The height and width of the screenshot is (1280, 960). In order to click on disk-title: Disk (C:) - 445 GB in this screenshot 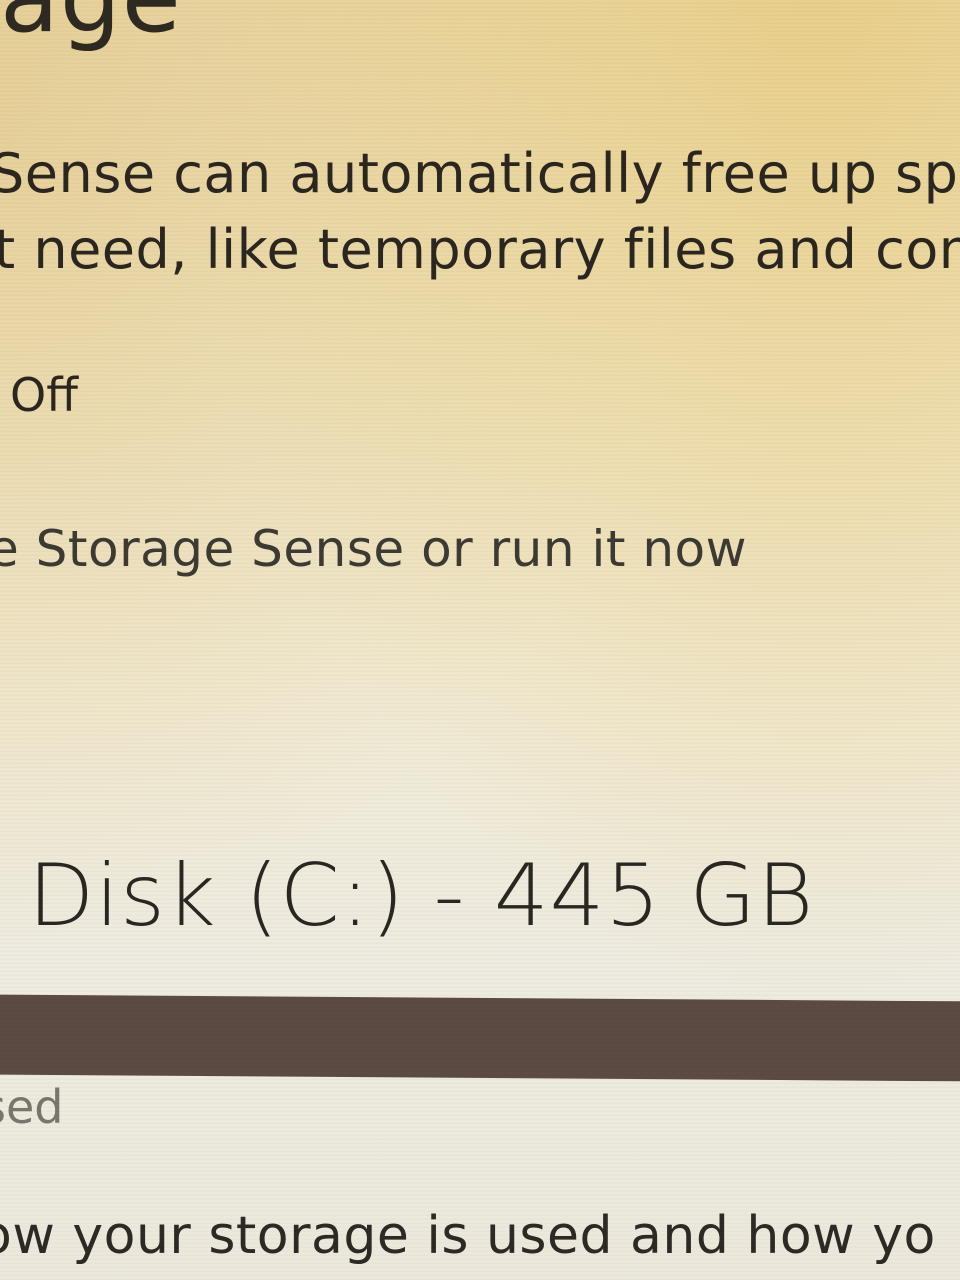, I will do `click(421, 896)`.